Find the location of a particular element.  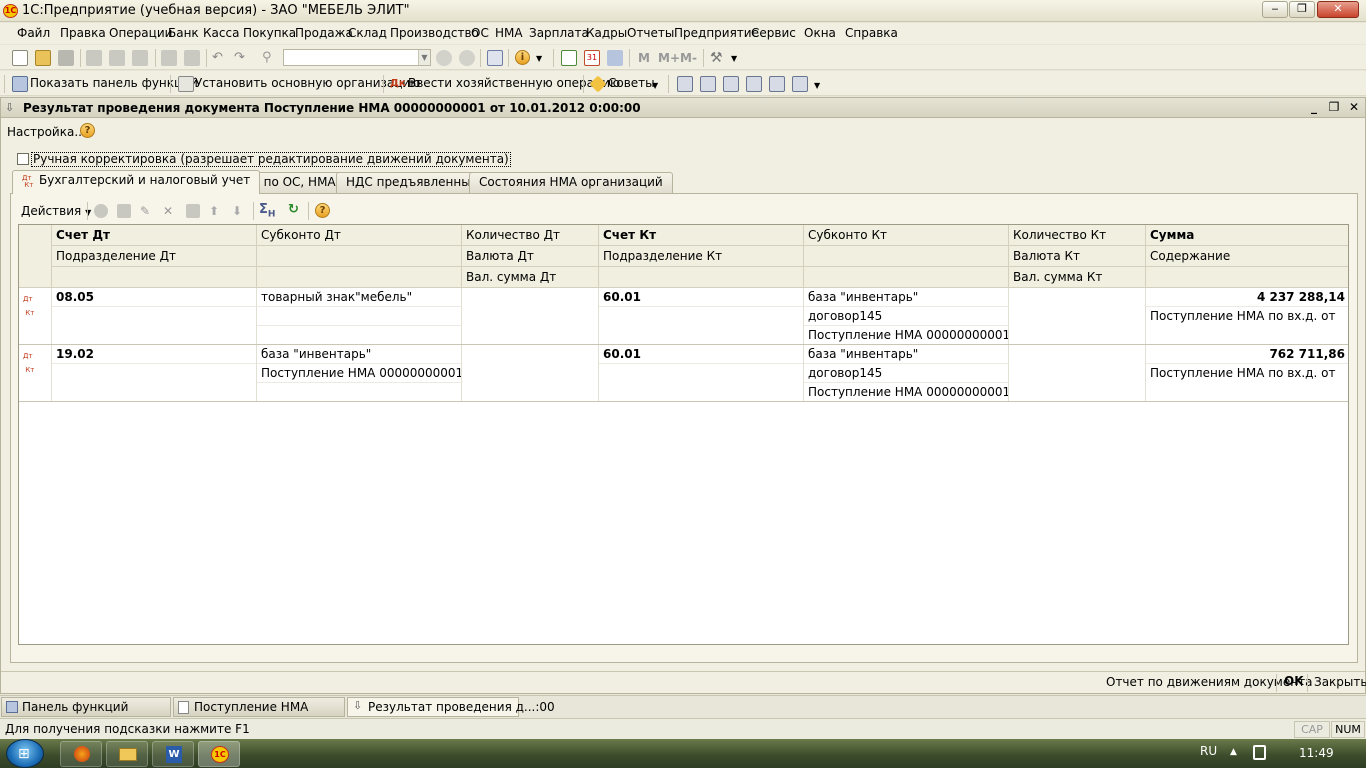

kt-account-cell: 60.01 is located at coordinates (701, 297).